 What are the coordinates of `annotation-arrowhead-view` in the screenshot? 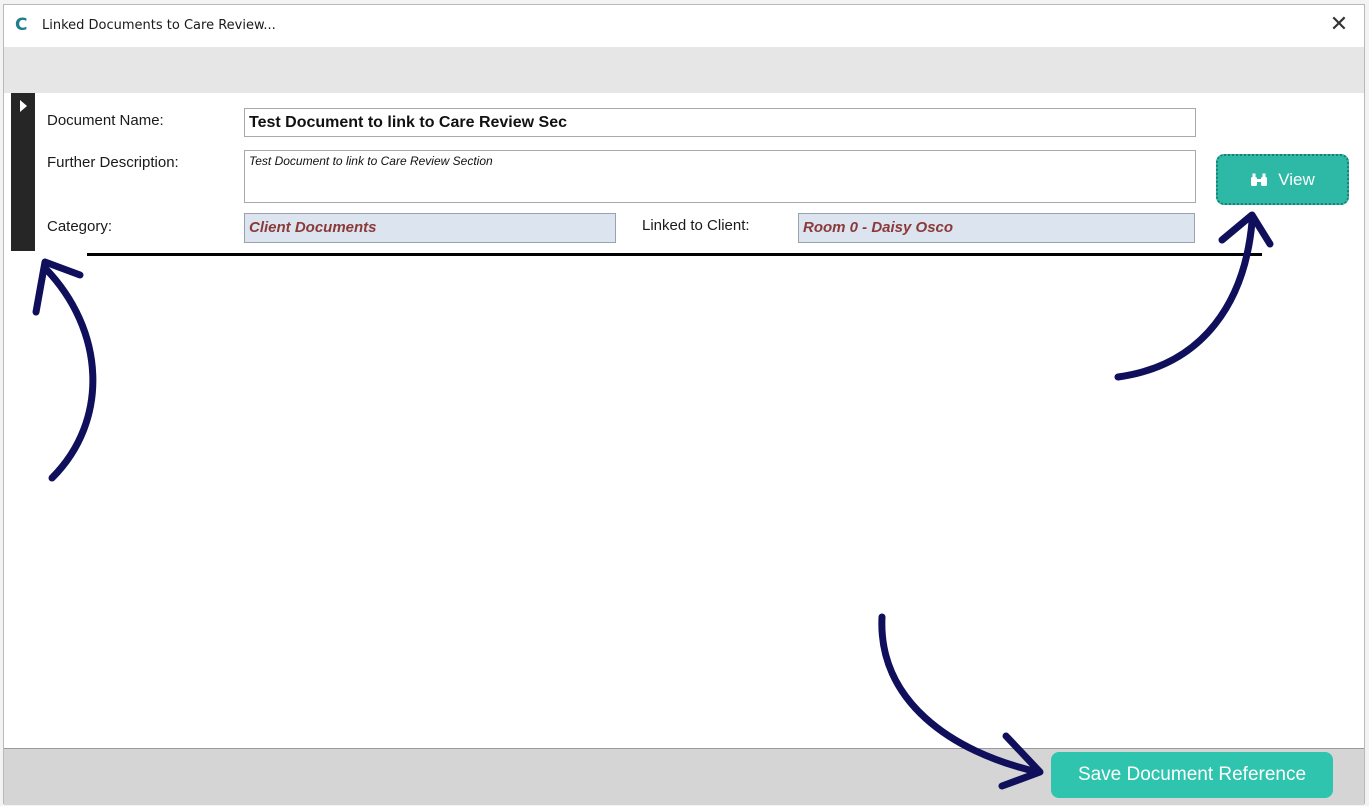 It's located at (1246, 229).